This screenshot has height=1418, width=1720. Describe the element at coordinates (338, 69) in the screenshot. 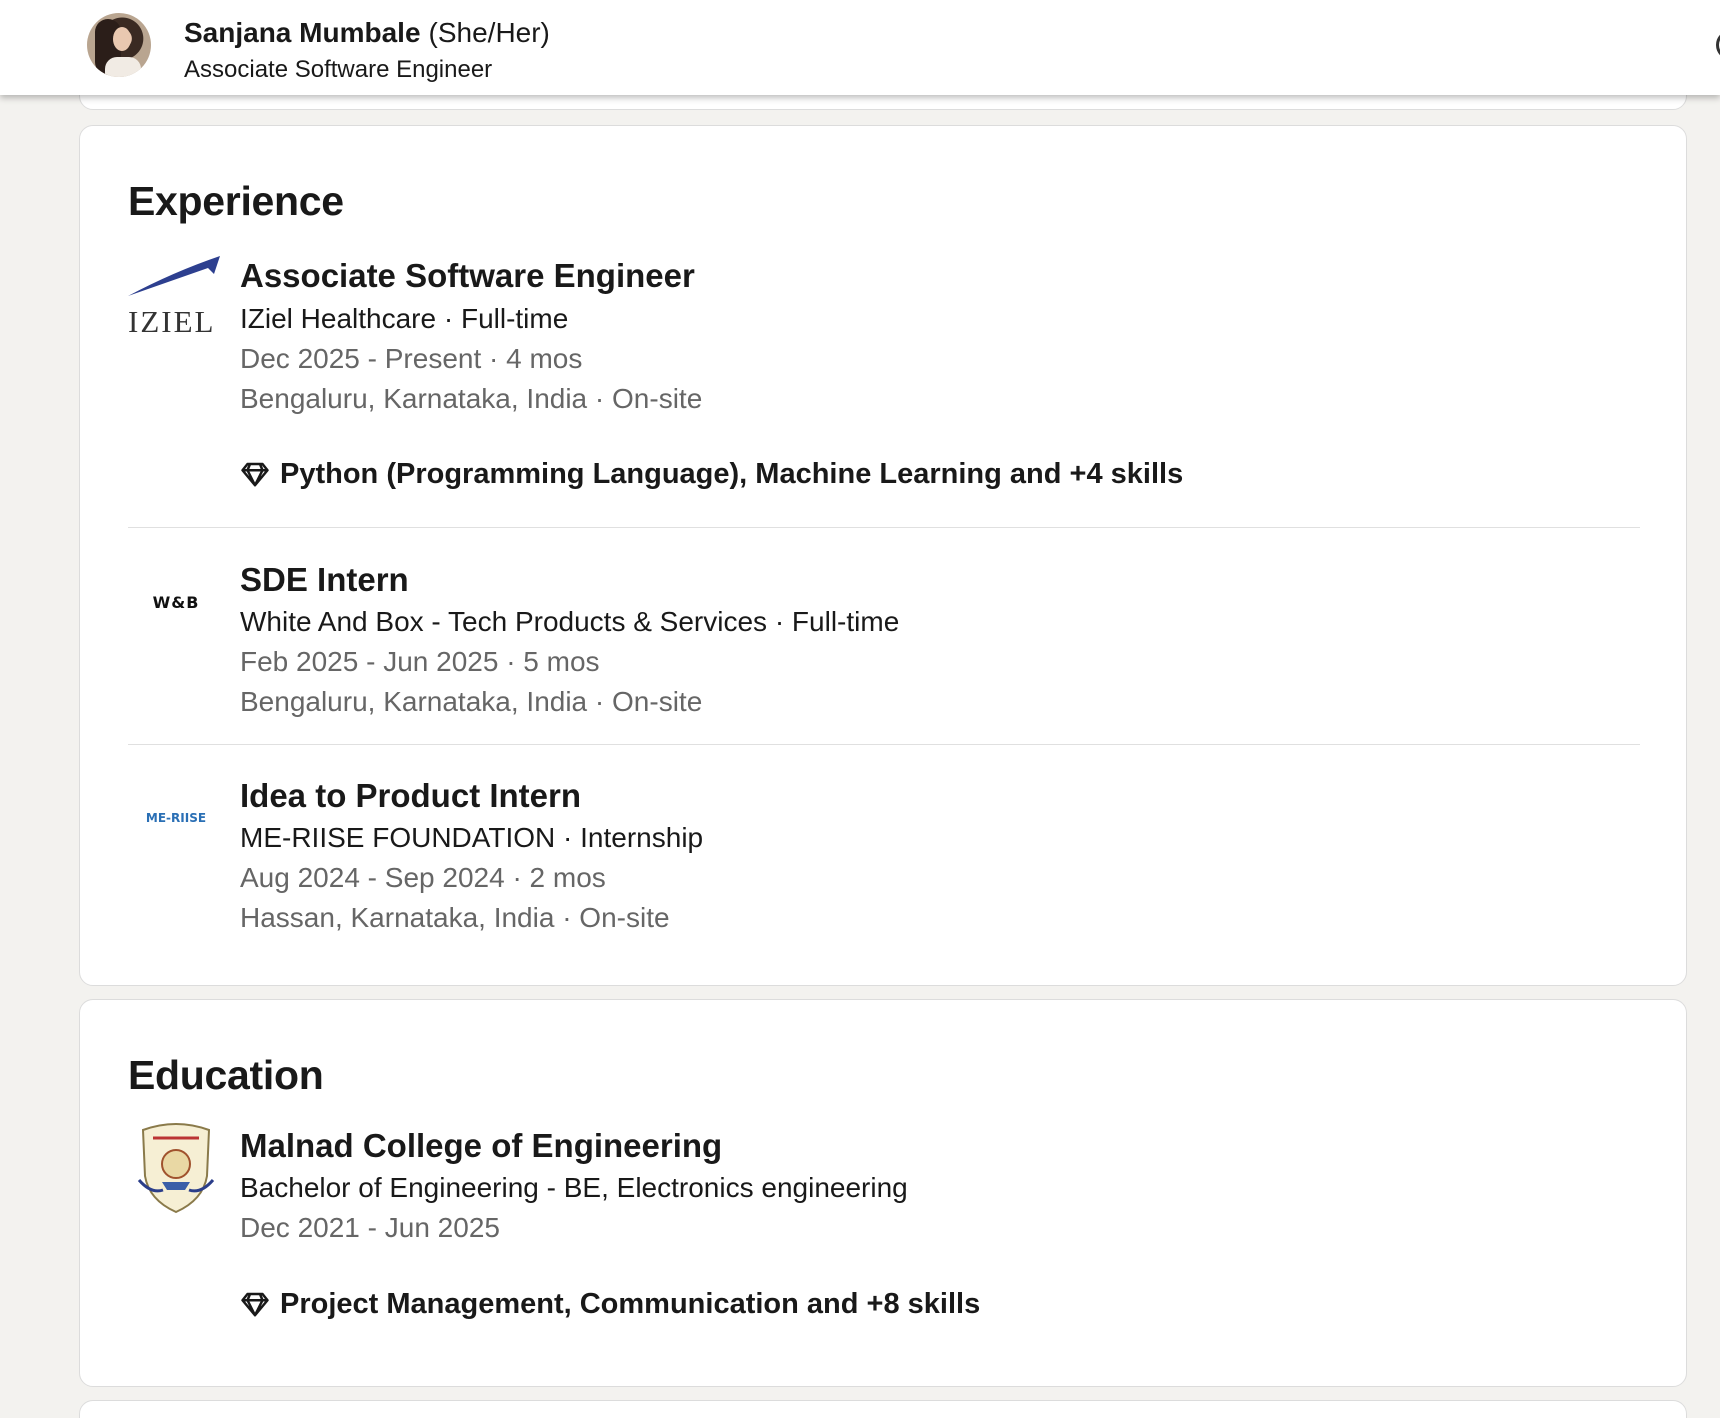

I see `profile-headline: Associate Software Engineer` at that location.